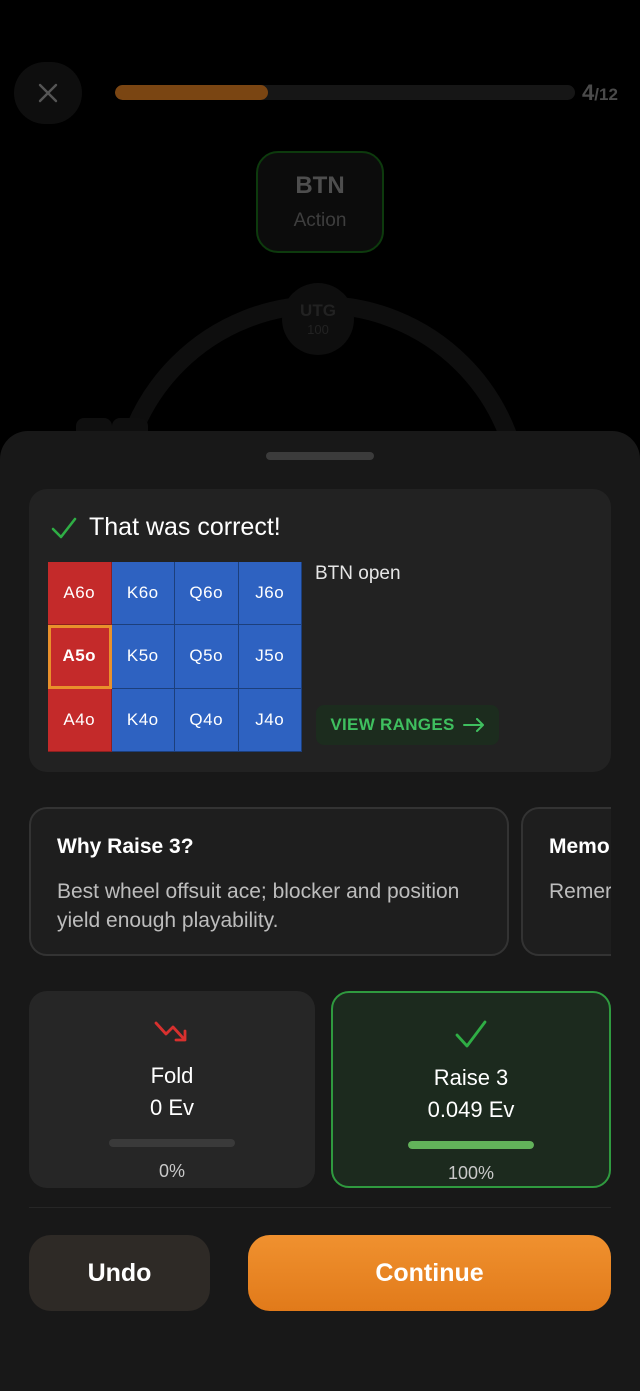 This screenshot has width=640, height=1391. I want to click on close-icon, so click(48, 93).